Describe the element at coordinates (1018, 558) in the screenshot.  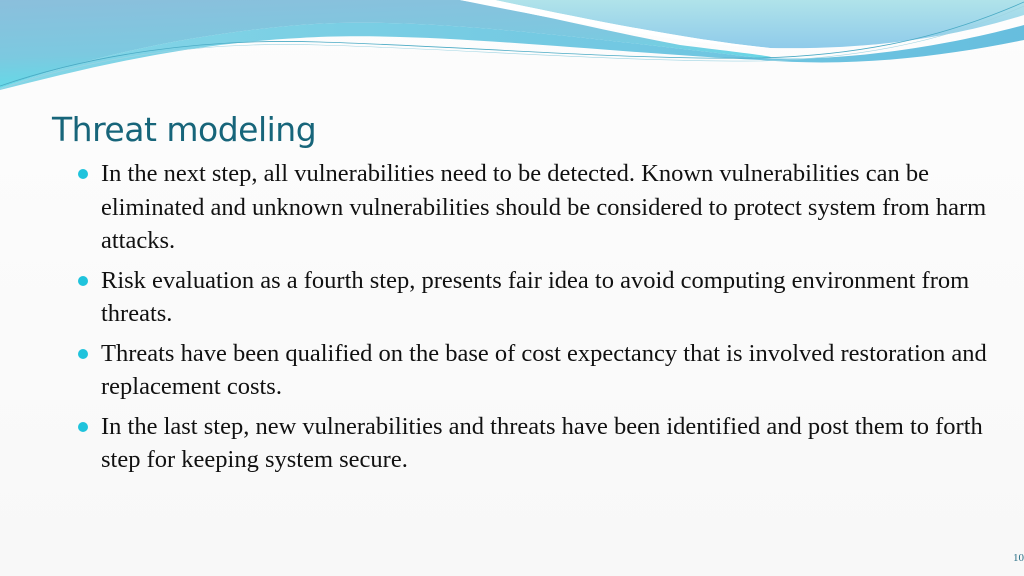
I see `page-number: 10` at that location.